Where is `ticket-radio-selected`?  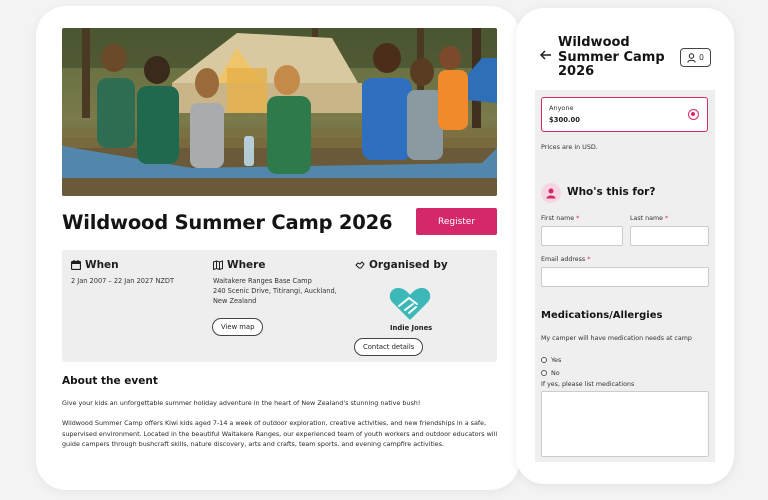
ticket-radio-selected is located at coordinates (693, 114).